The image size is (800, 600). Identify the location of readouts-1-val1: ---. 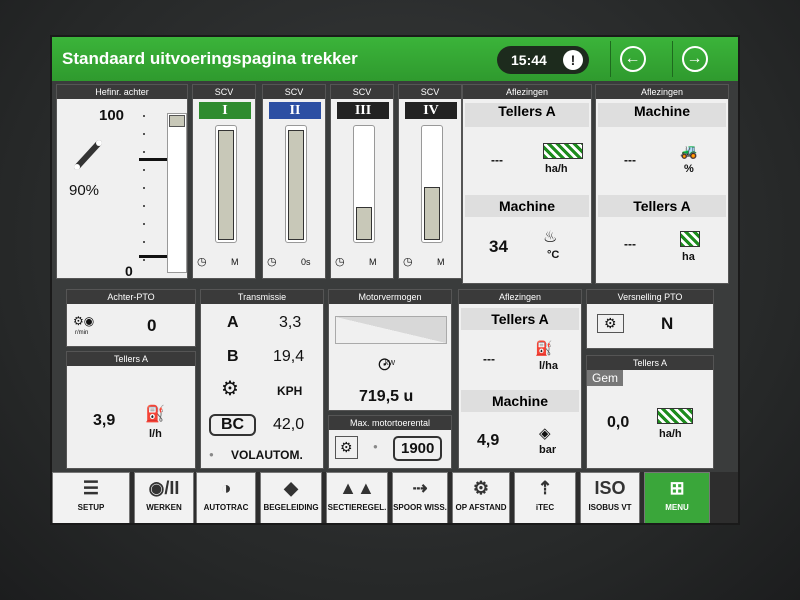
(497, 160).